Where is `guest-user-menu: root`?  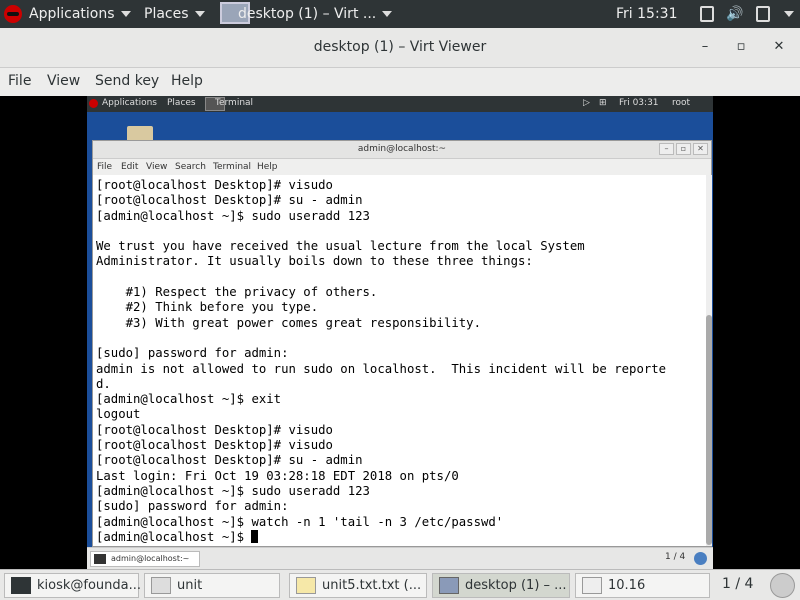 guest-user-menu: root is located at coordinates (681, 103).